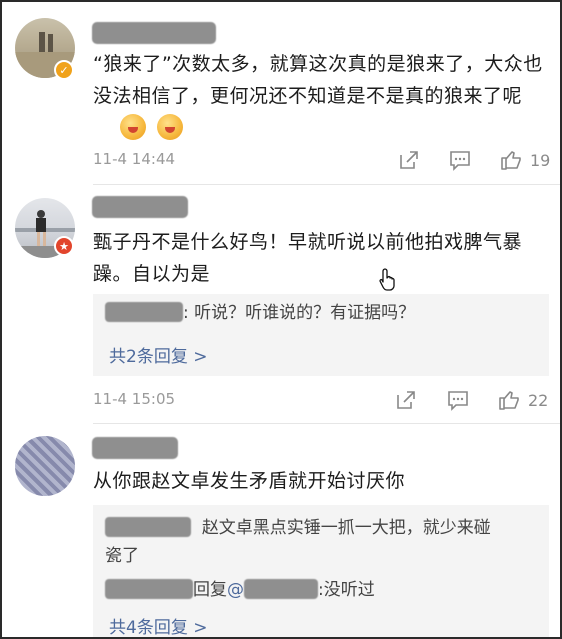 The height and width of the screenshot is (639, 562). I want to click on hand-cursor-icon, so click(387, 279).